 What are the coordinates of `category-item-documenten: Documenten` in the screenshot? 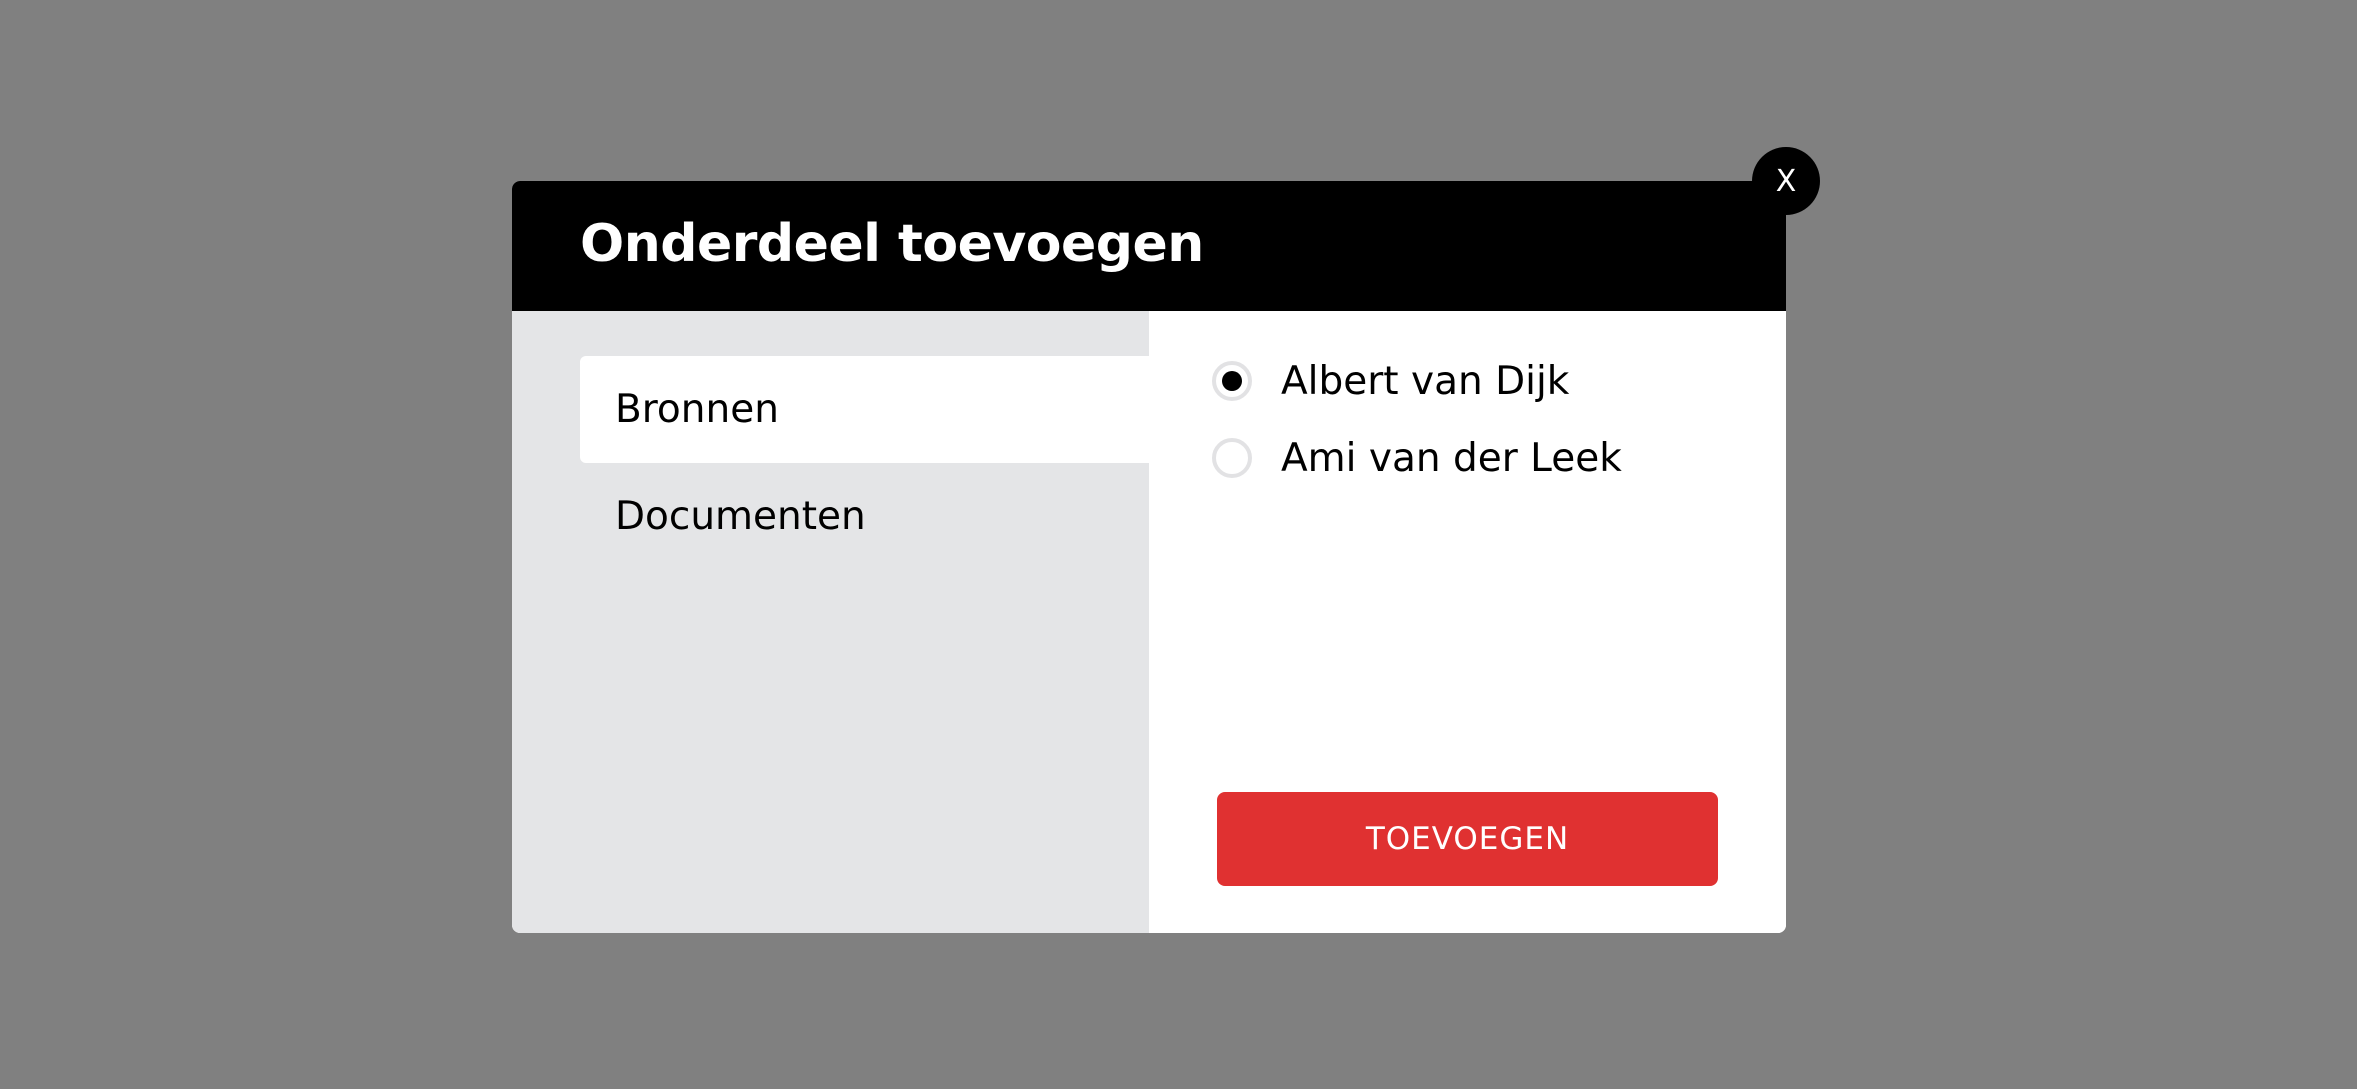 It's located at (864, 516).